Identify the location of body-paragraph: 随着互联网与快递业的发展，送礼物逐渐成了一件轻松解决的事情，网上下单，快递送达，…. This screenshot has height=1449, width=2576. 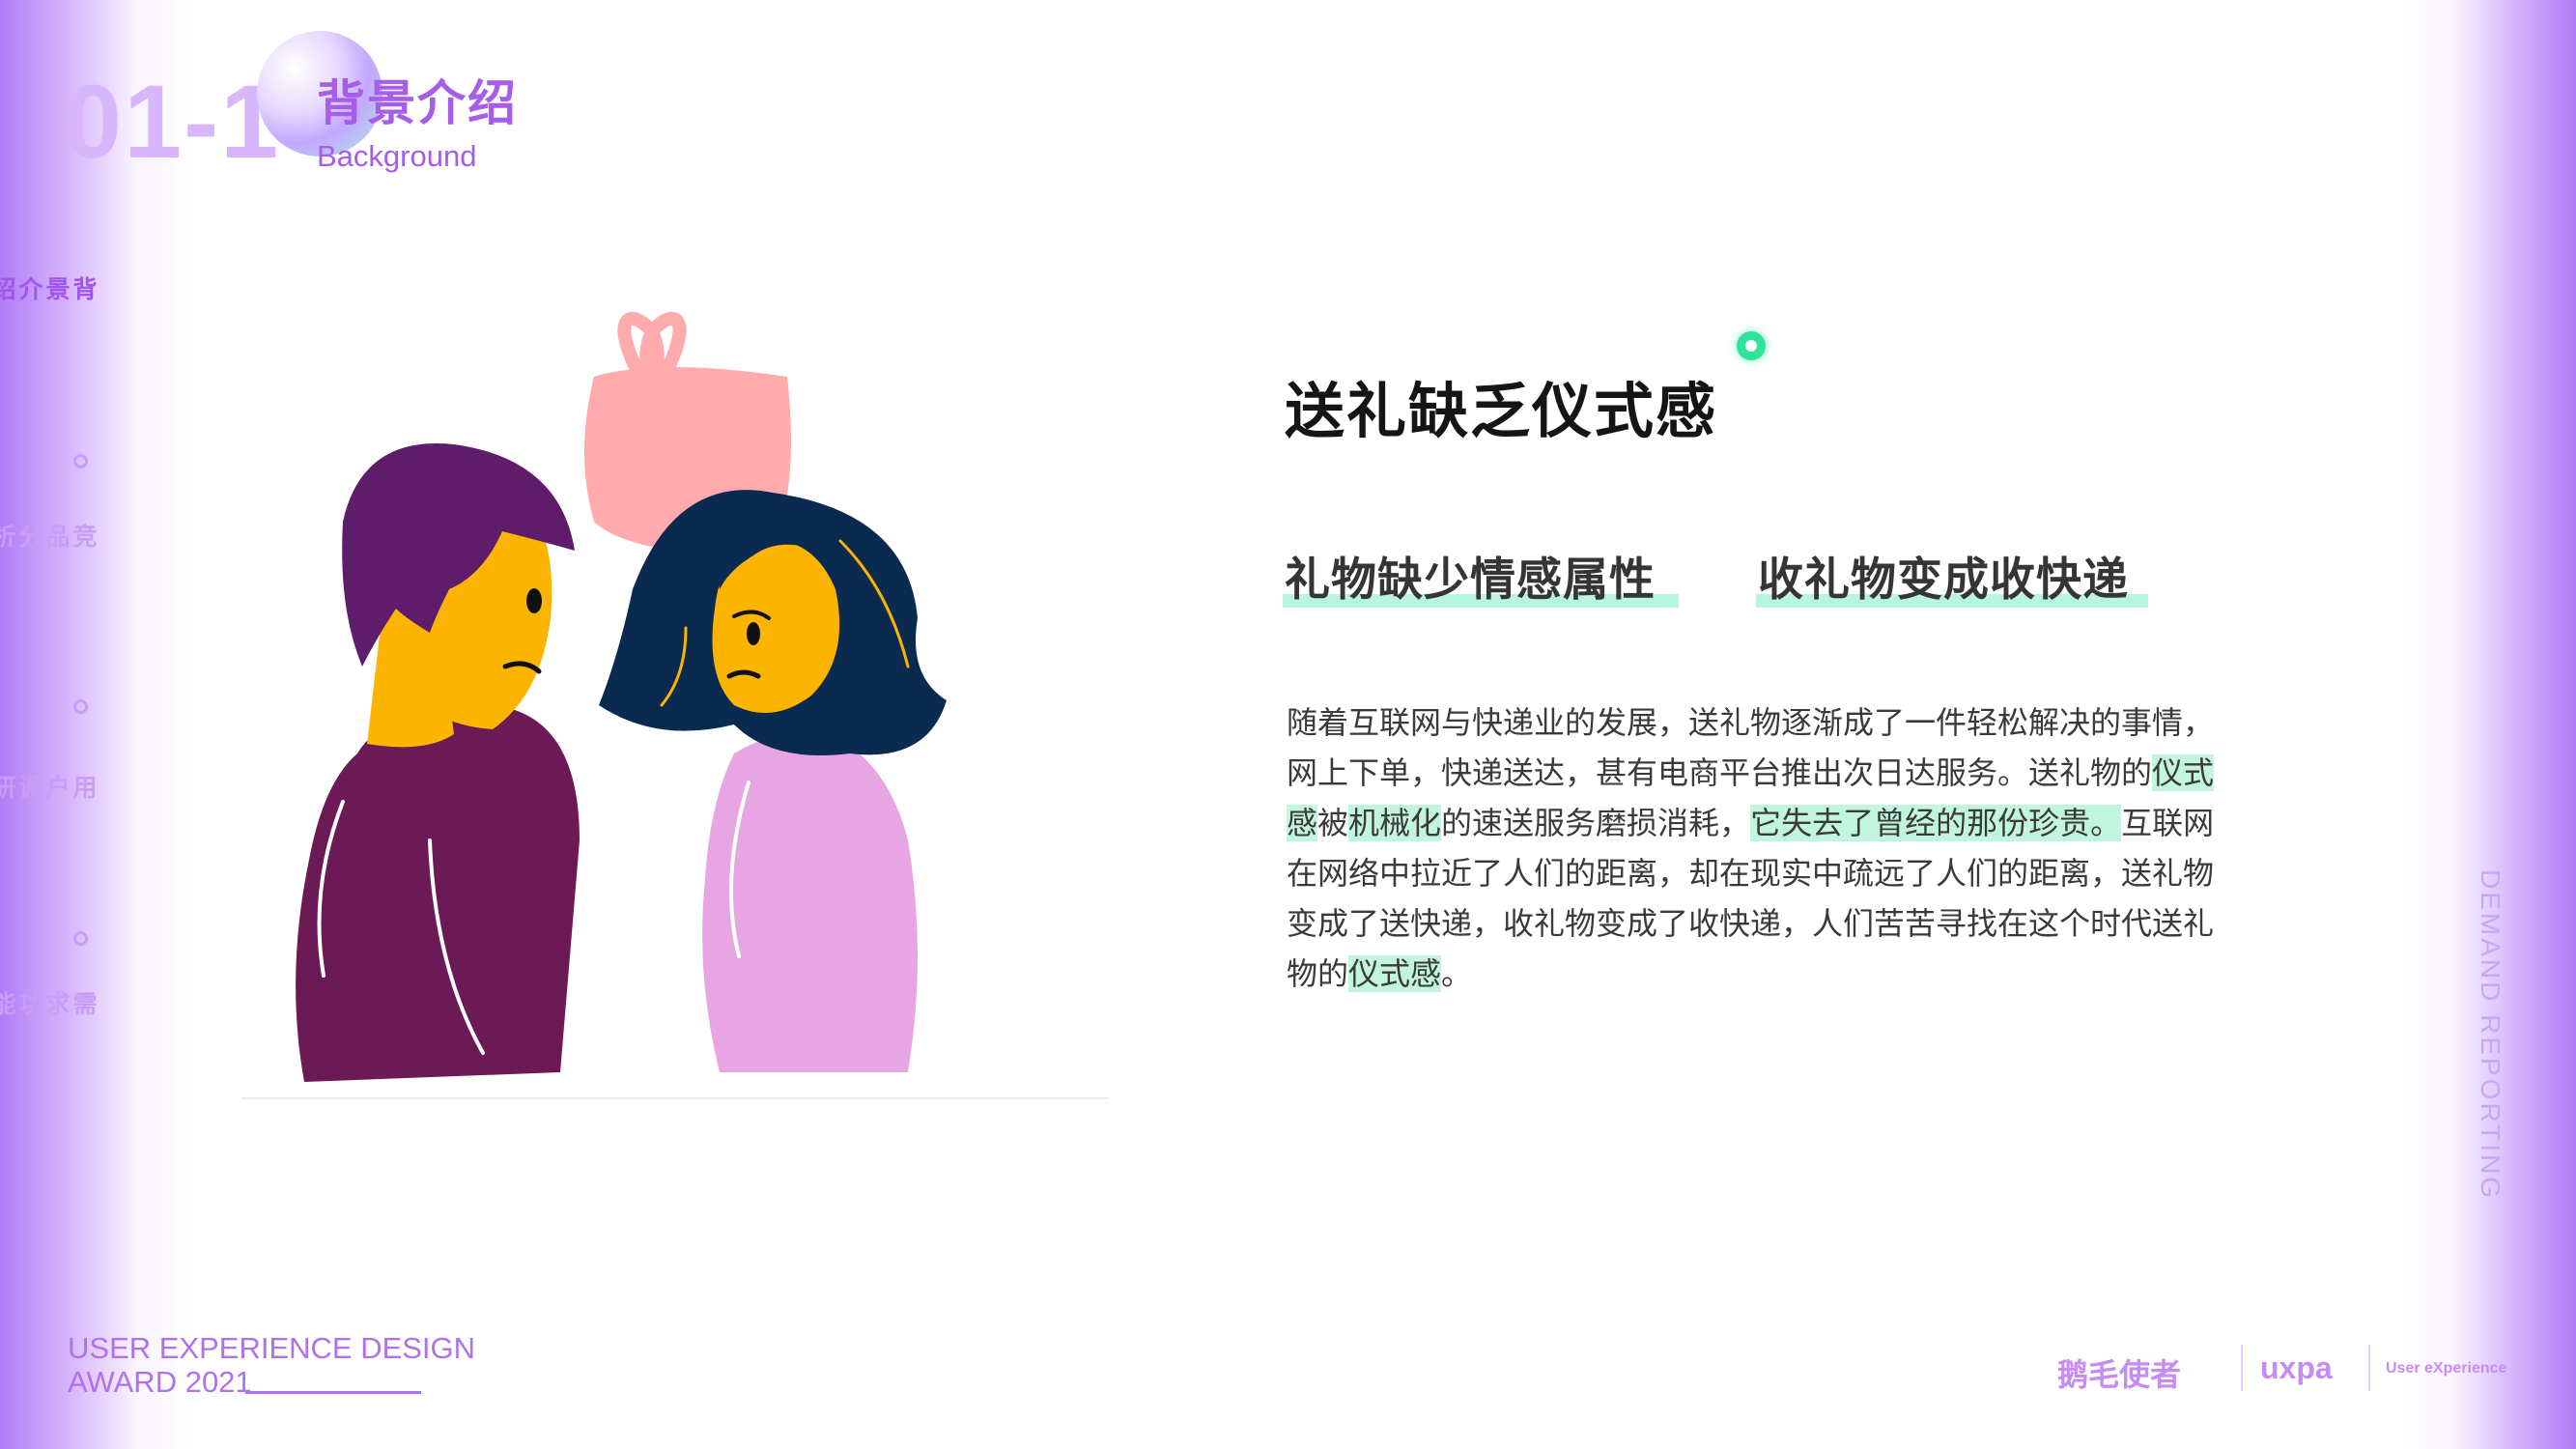
(1765, 848).